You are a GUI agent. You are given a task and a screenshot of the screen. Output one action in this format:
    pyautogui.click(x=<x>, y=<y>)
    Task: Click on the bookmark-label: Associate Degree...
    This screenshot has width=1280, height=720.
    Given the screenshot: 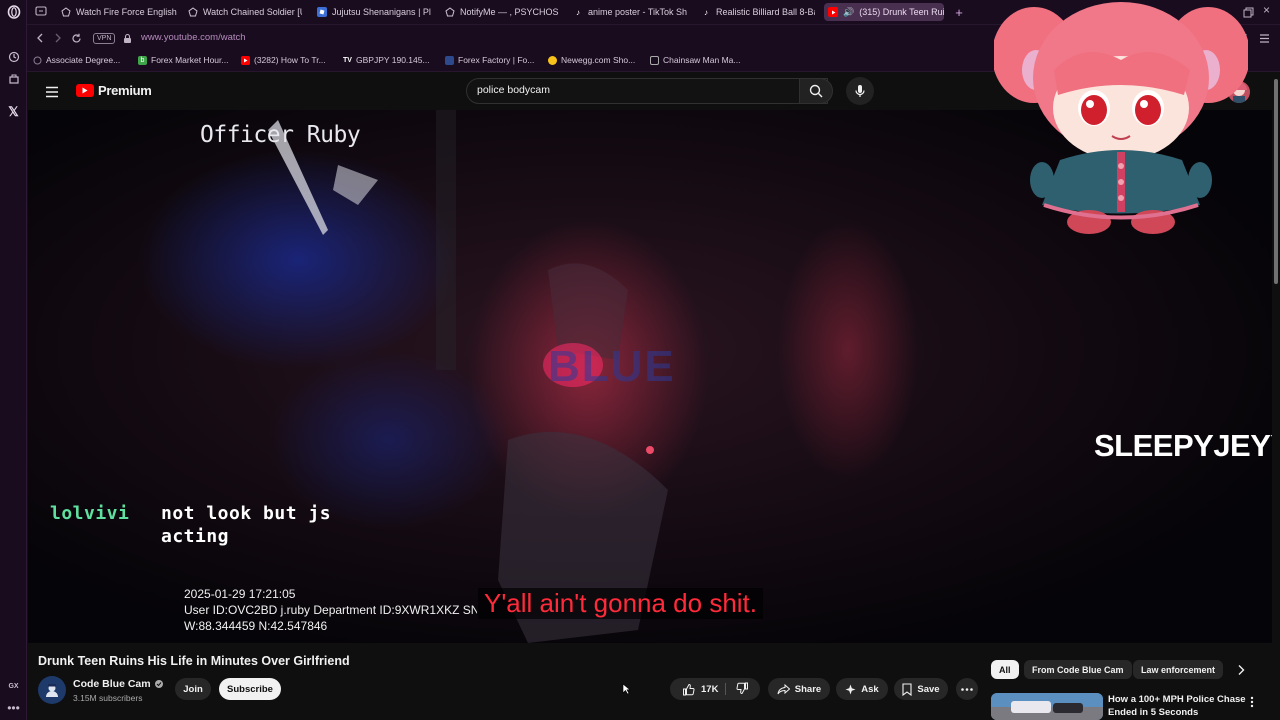 What is the action you would take?
    pyautogui.click(x=83, y=60)
    